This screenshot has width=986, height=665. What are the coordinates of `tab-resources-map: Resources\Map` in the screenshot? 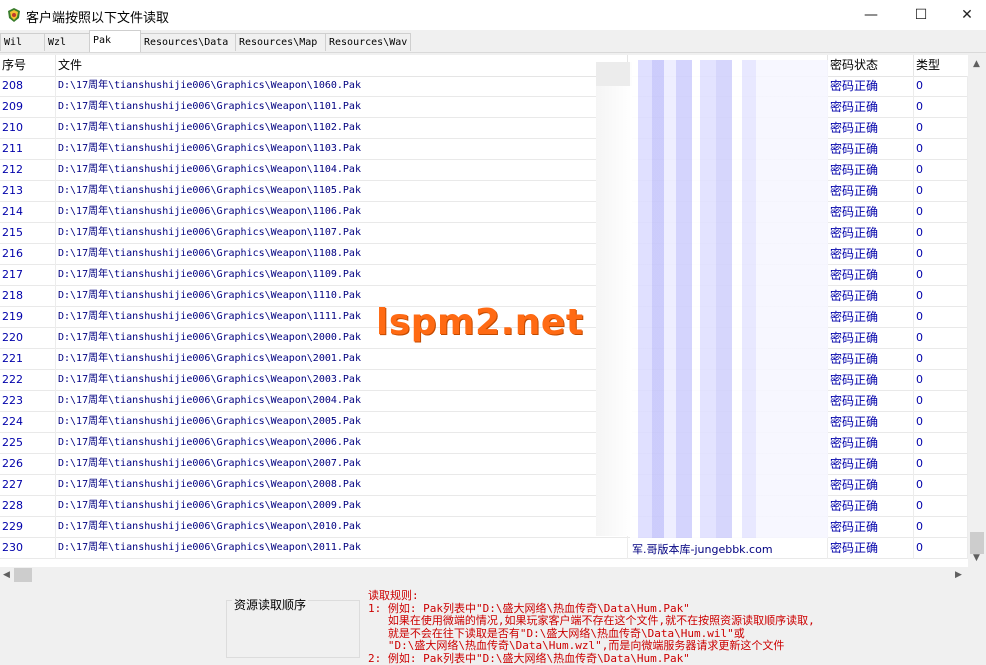 It's located at (280, 42).